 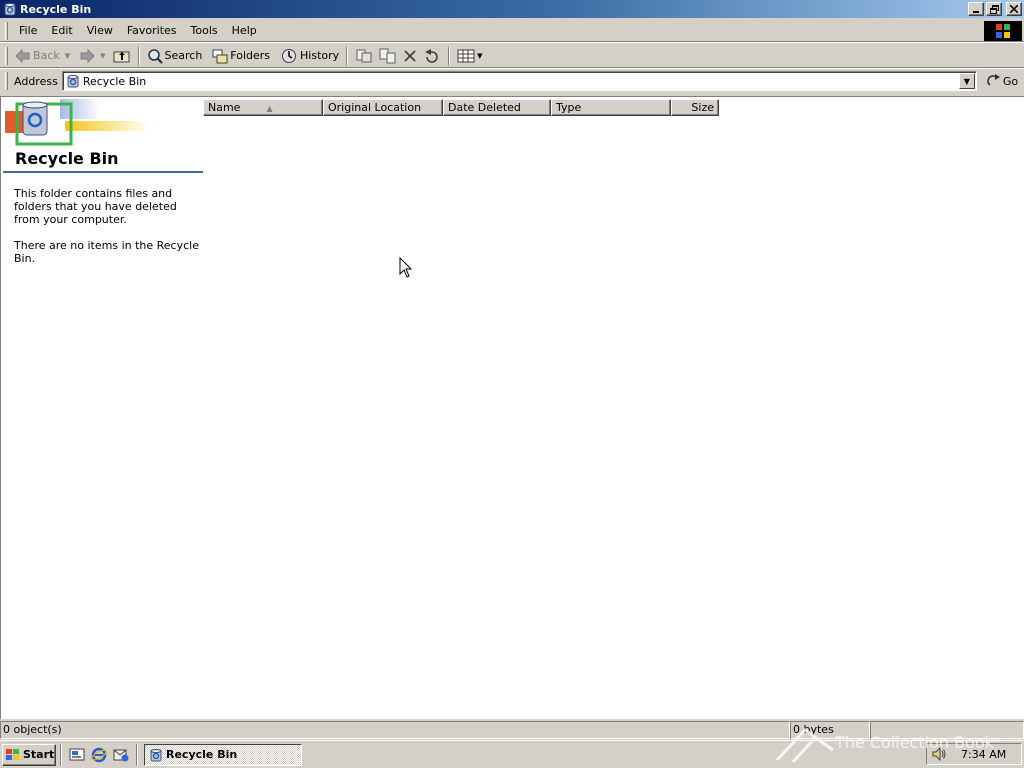 I want to click on move-to-icon, so click(x=364, y=55).